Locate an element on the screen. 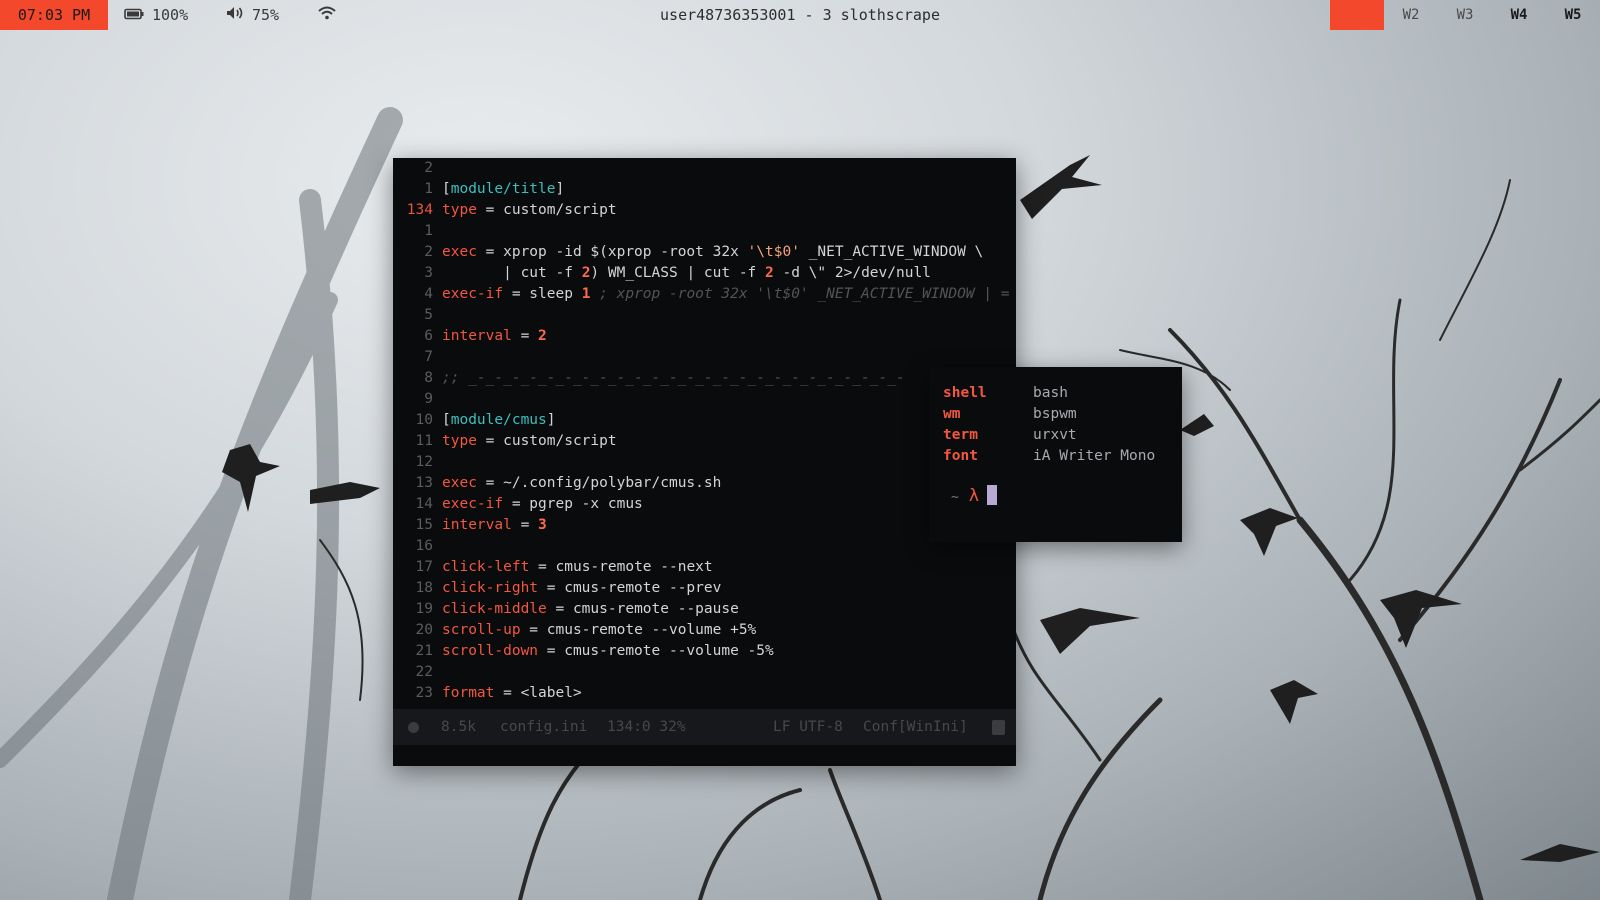 This screenshot has width=1600, height=900. battery-status: 100% is located at coordinates (156, 15).